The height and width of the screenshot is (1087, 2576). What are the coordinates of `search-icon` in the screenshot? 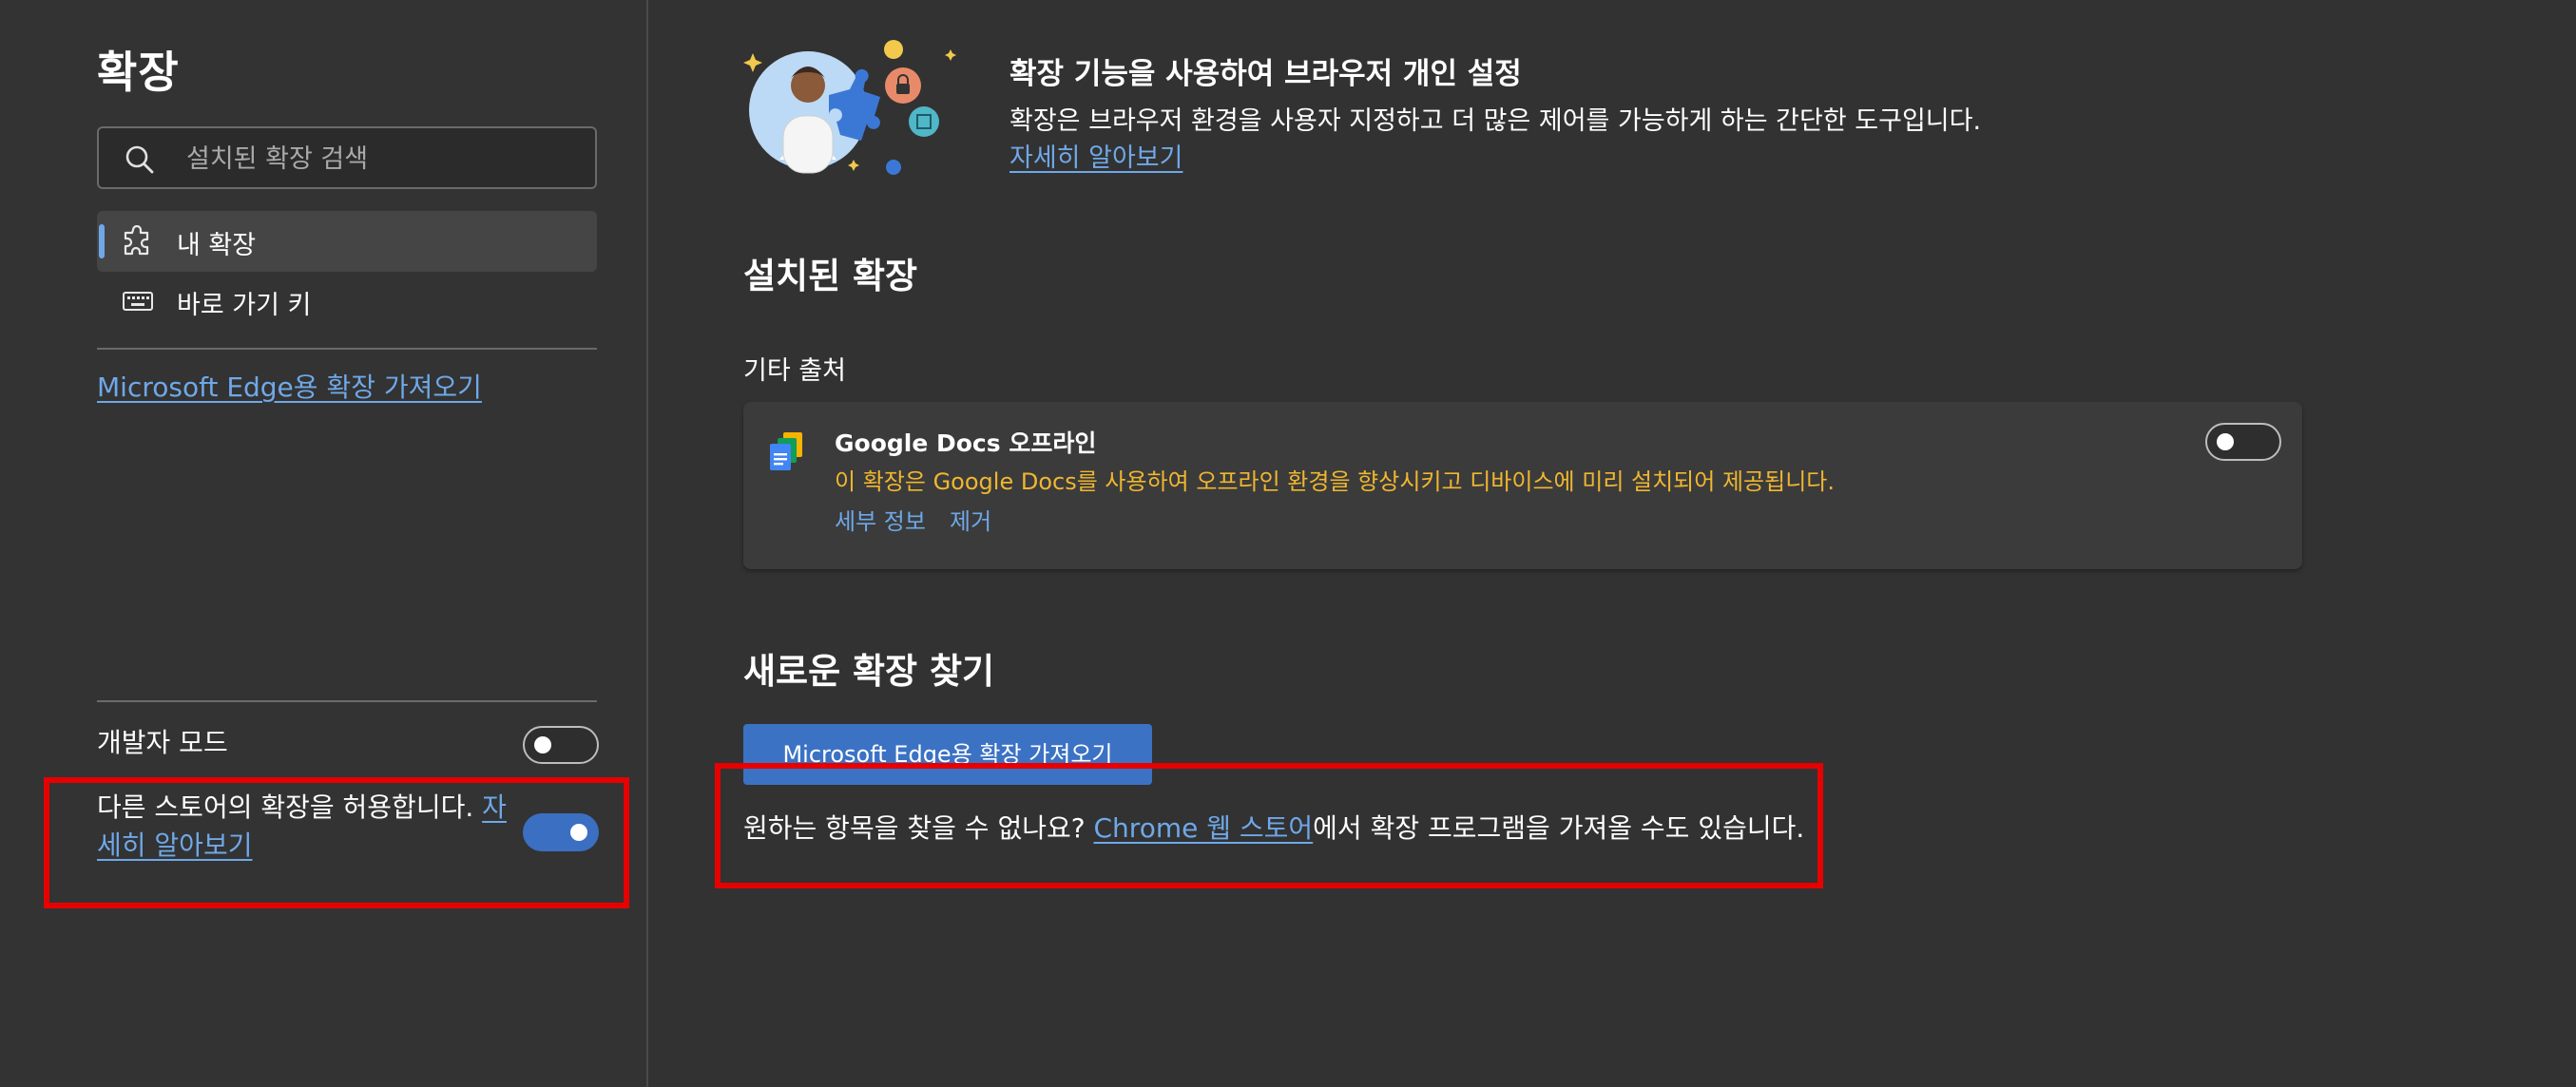 It's located at (139, 159).